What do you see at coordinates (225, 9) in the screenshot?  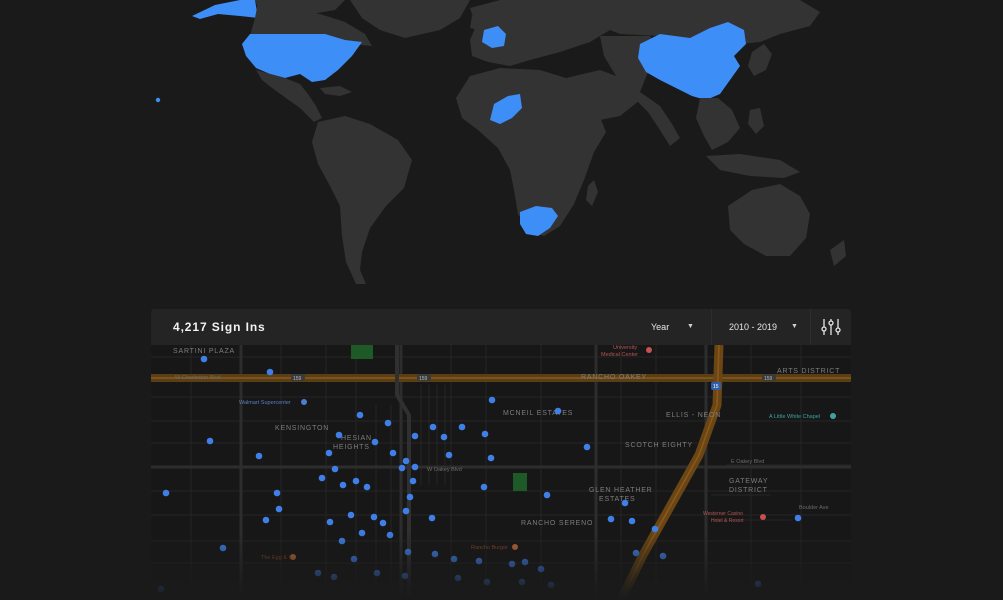 I see `country-alaska` at bounding box center [225, 9].